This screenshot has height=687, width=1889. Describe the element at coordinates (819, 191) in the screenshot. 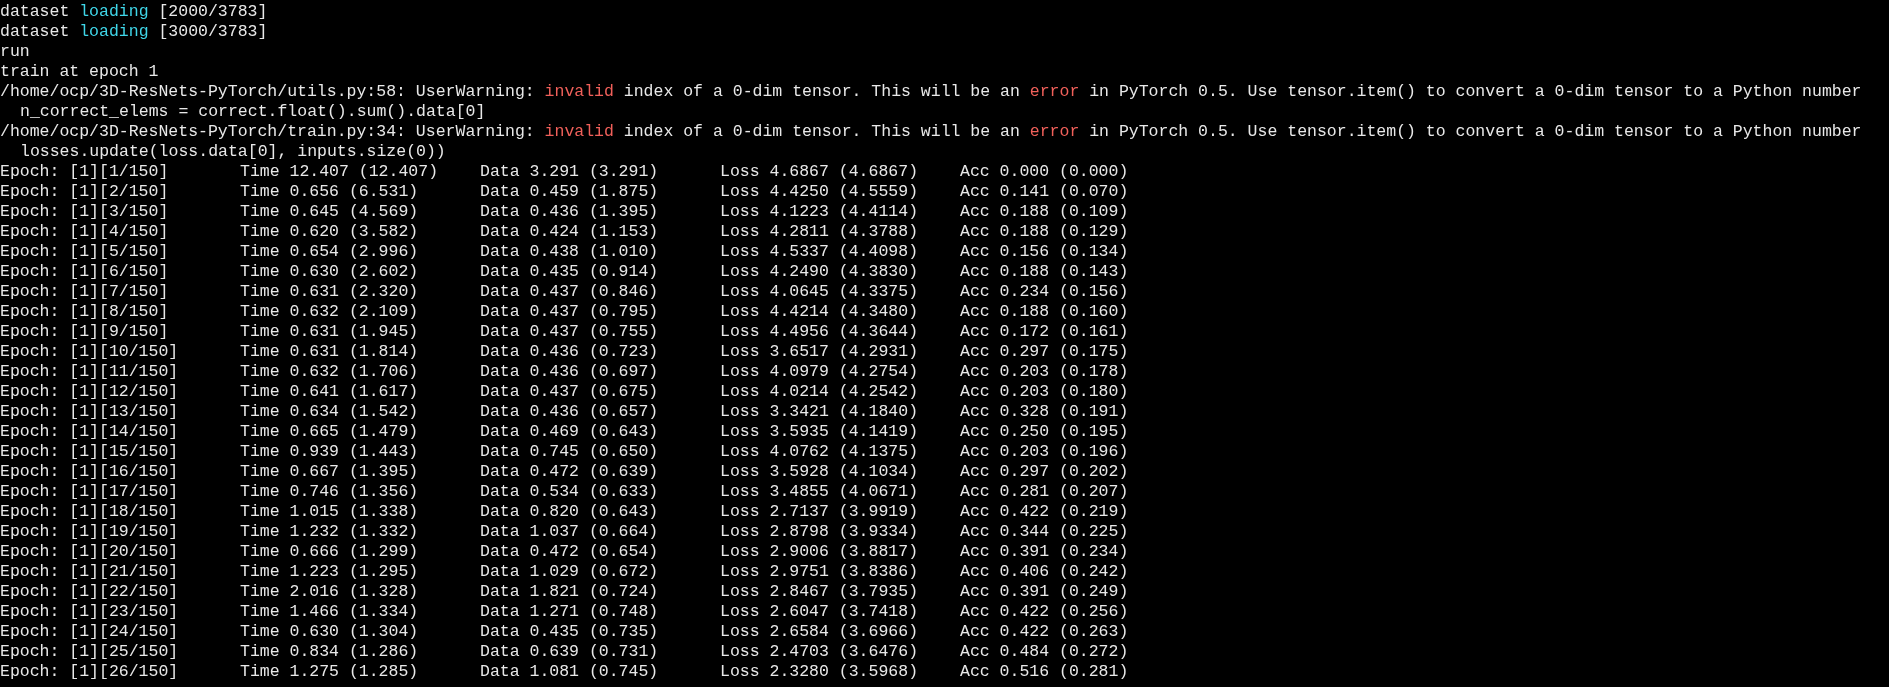

I see `log-cell: Loss 4.4250 (4.5559)` at that location.